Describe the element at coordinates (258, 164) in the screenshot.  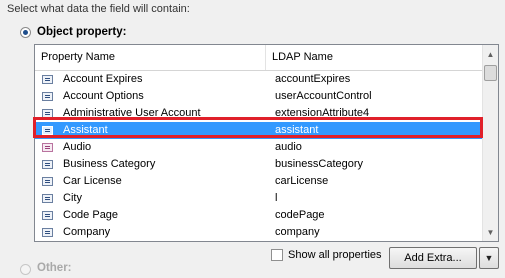
I see `table-row: Business Category businessCategory` at that location.